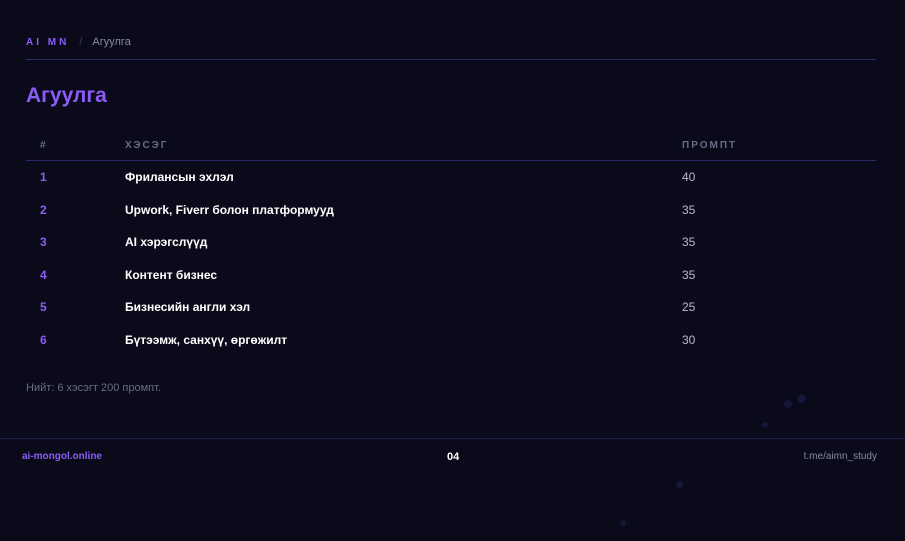 The image size is (905, 541). What do you see at coordinates (94, 388) in the screenshot?
I see `summary-text: Нийт: 6 хэсэгт 200 промпт.` at bounding box center [94, 388].